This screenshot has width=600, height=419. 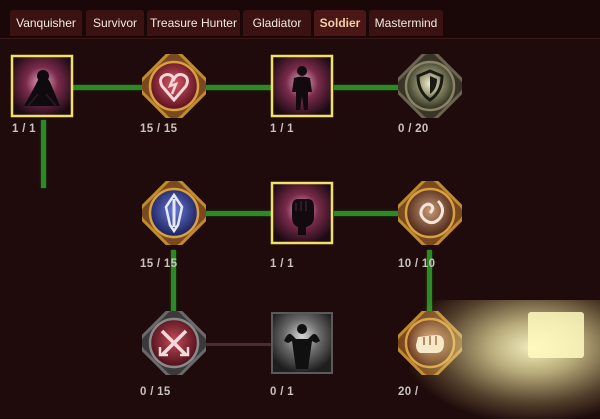 I want to click on points-champion: 1 / 1, so click(x=282, y=129).